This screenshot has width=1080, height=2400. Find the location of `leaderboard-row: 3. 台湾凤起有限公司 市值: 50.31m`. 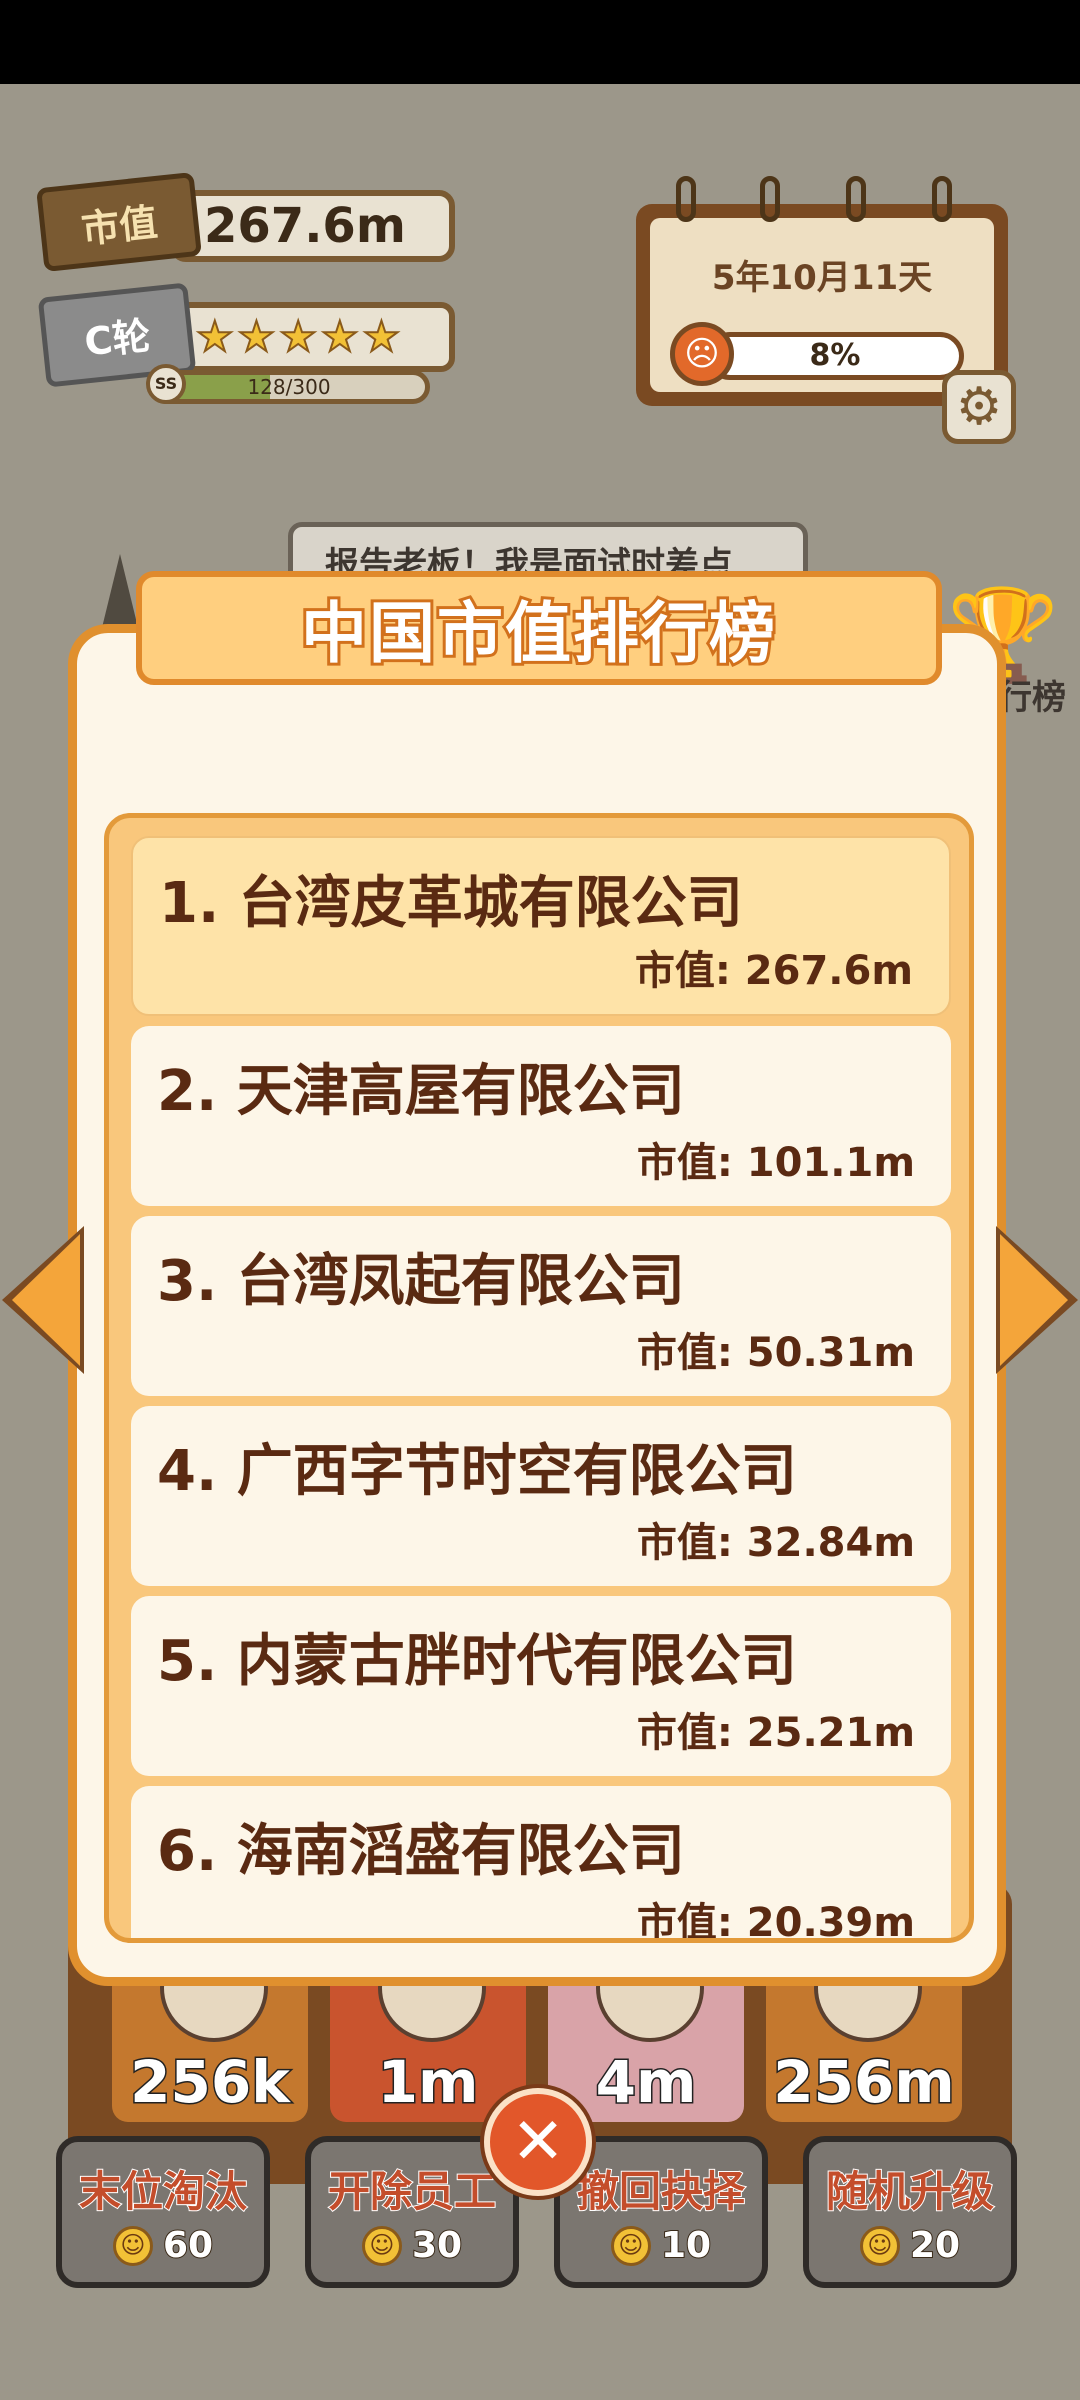

leaderboard-row: 3. 台湾凤起有限公司 市值: 50.31m is located at coordinates (541, 1306).